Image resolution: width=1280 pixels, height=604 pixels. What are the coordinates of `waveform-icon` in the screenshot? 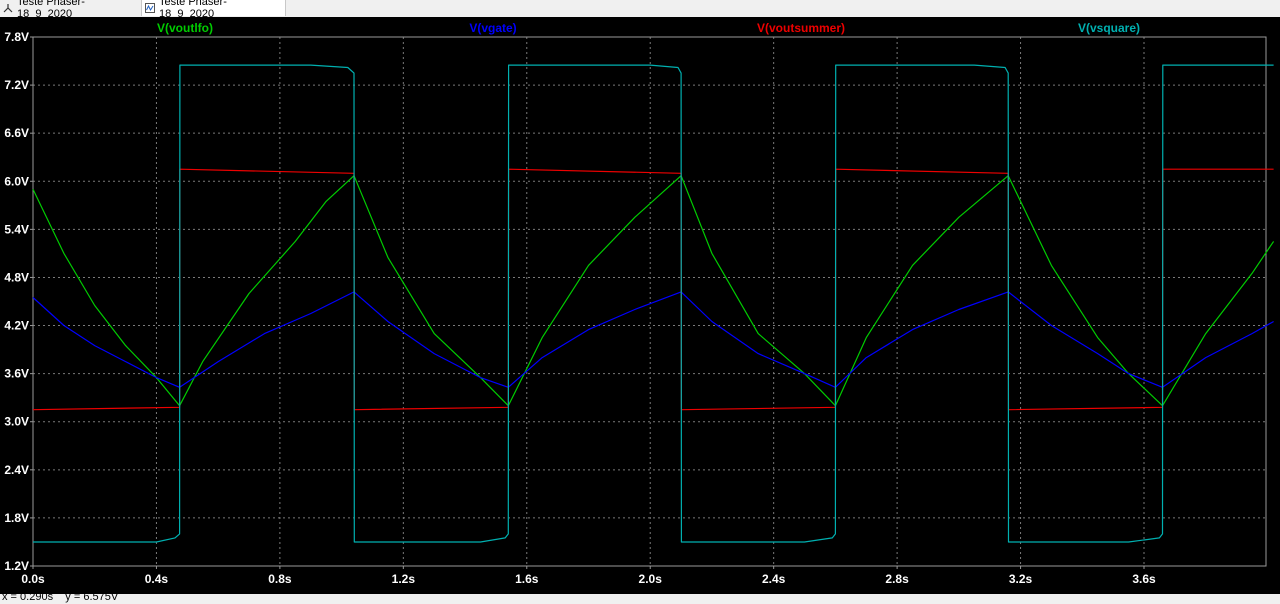 It's located at (150, 8).